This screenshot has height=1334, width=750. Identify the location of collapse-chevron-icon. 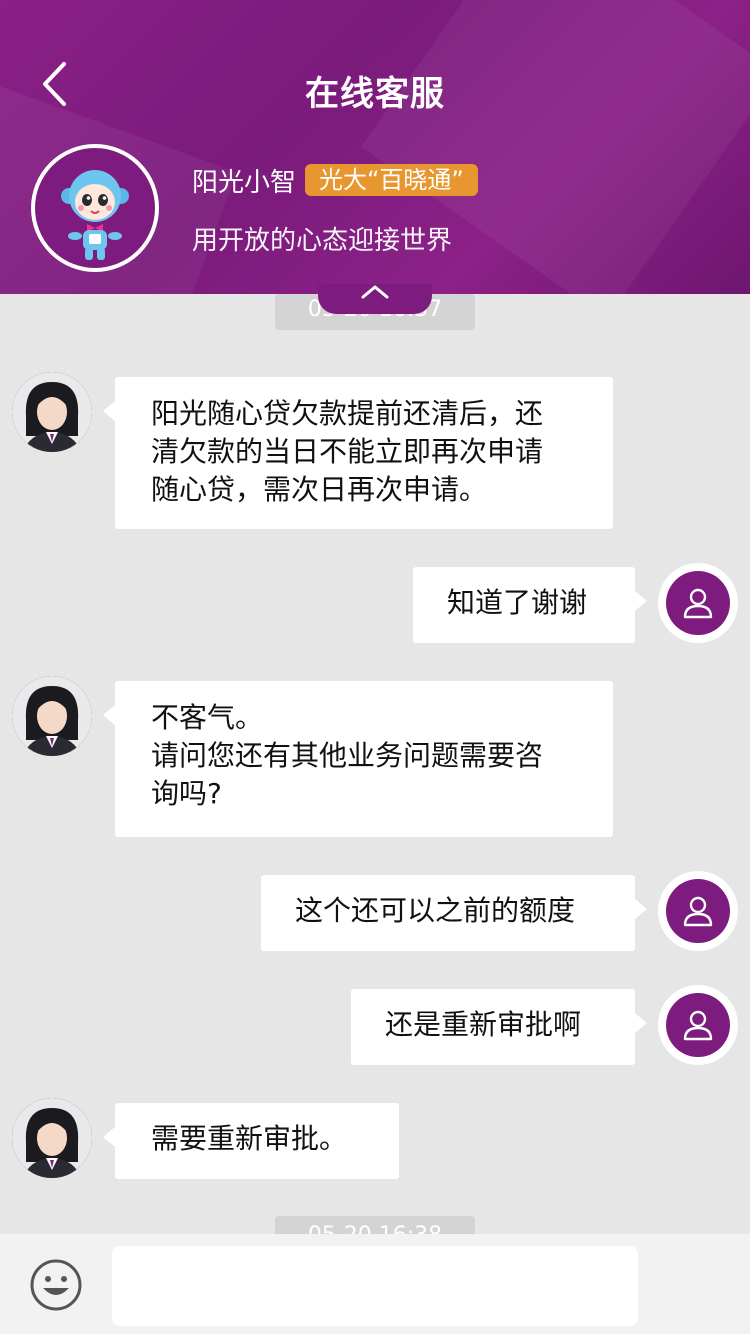
(375, 292).